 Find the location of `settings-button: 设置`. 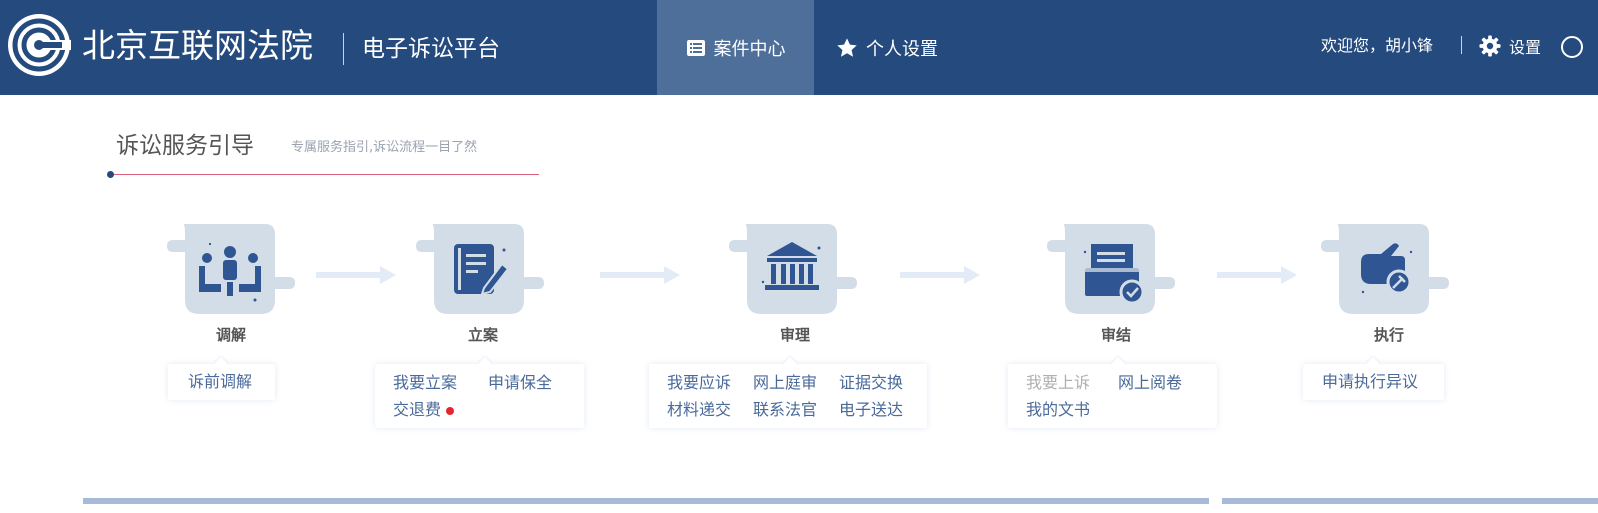

settings-button: 设置 is located at coordinates (1510, 46).